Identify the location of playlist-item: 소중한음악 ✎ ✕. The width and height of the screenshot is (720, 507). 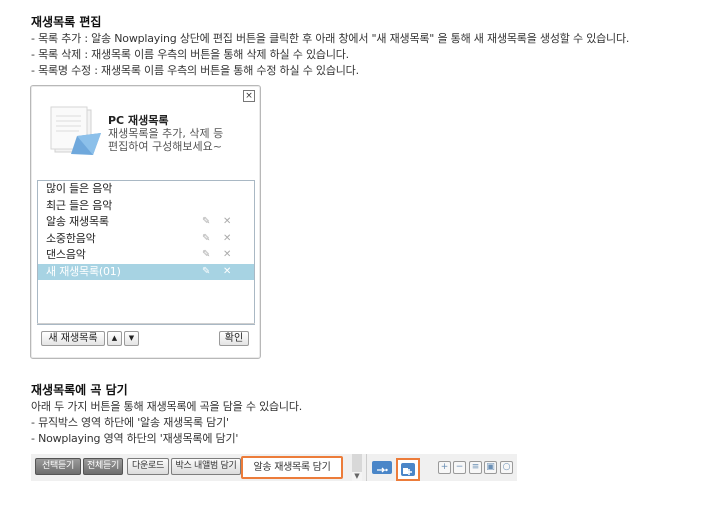
(146, 239).